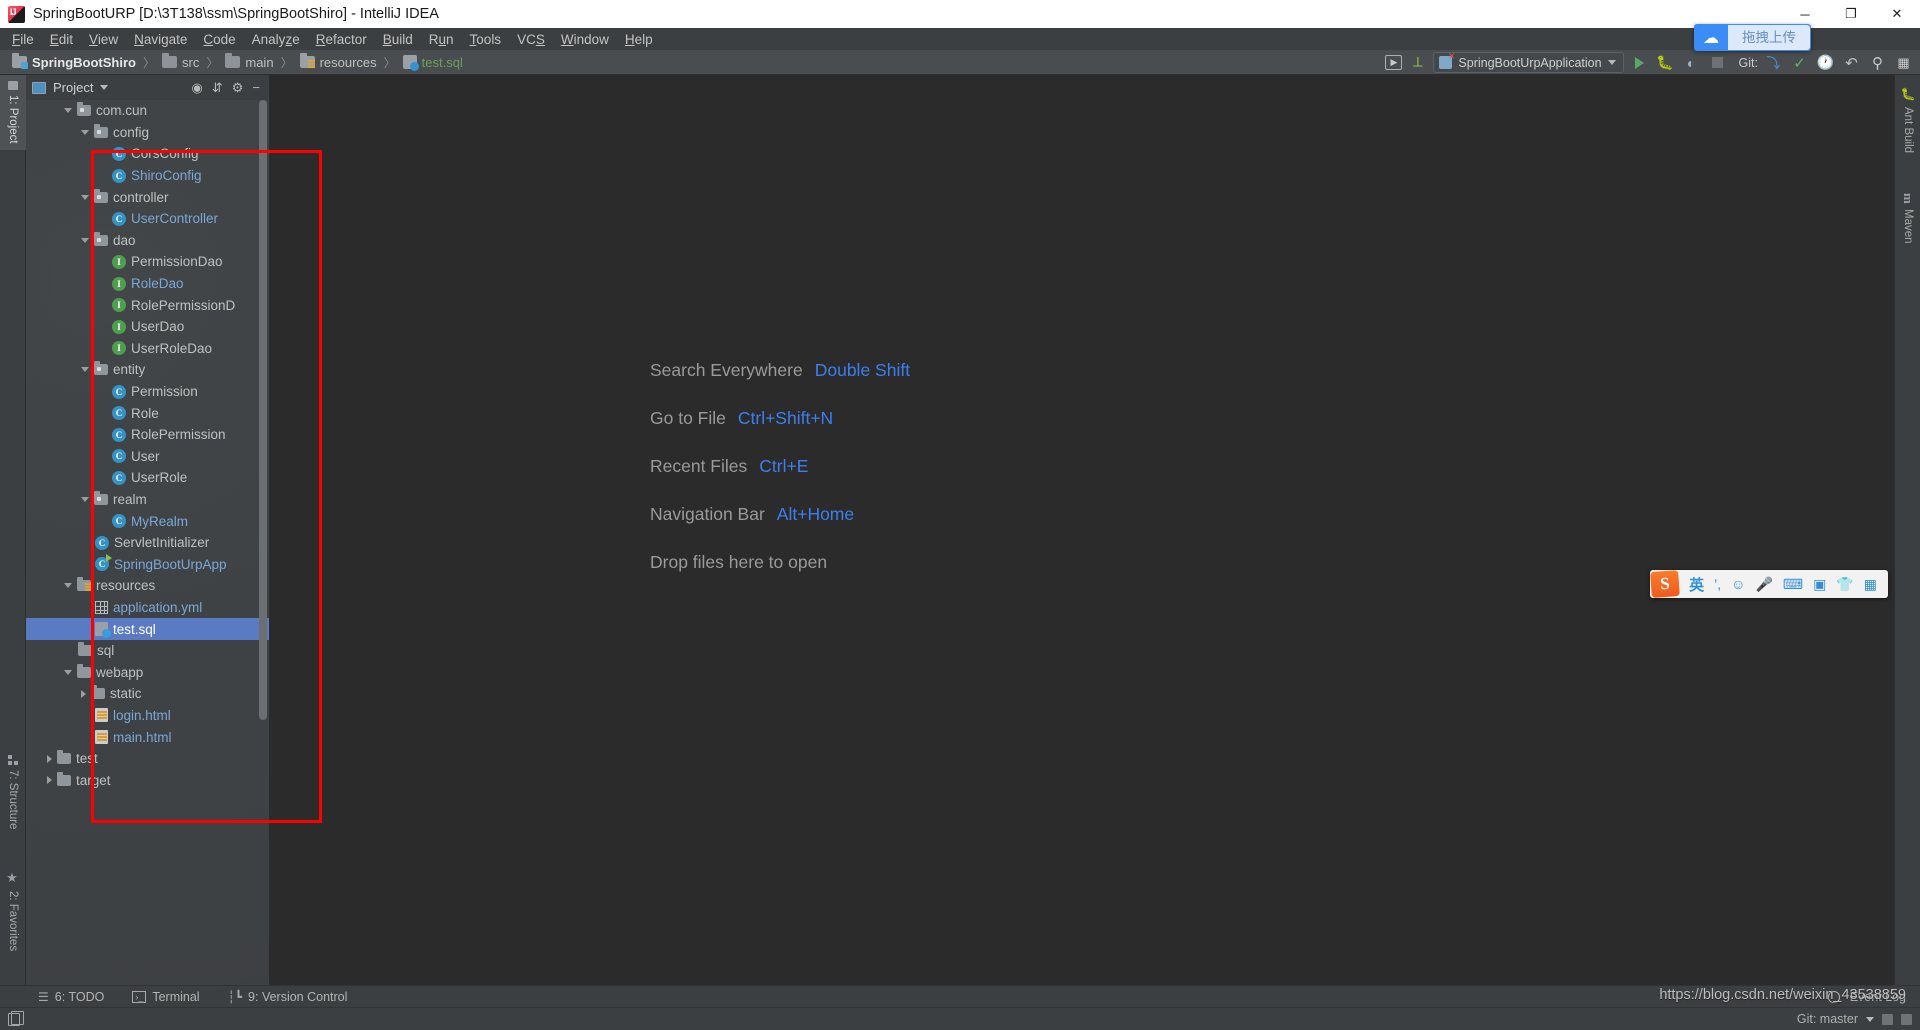 The image size is (1920, 1030). Describe the element at coordinates (276, 39) in the screenshot. I see `menu-analyze: Analyze` at that location.